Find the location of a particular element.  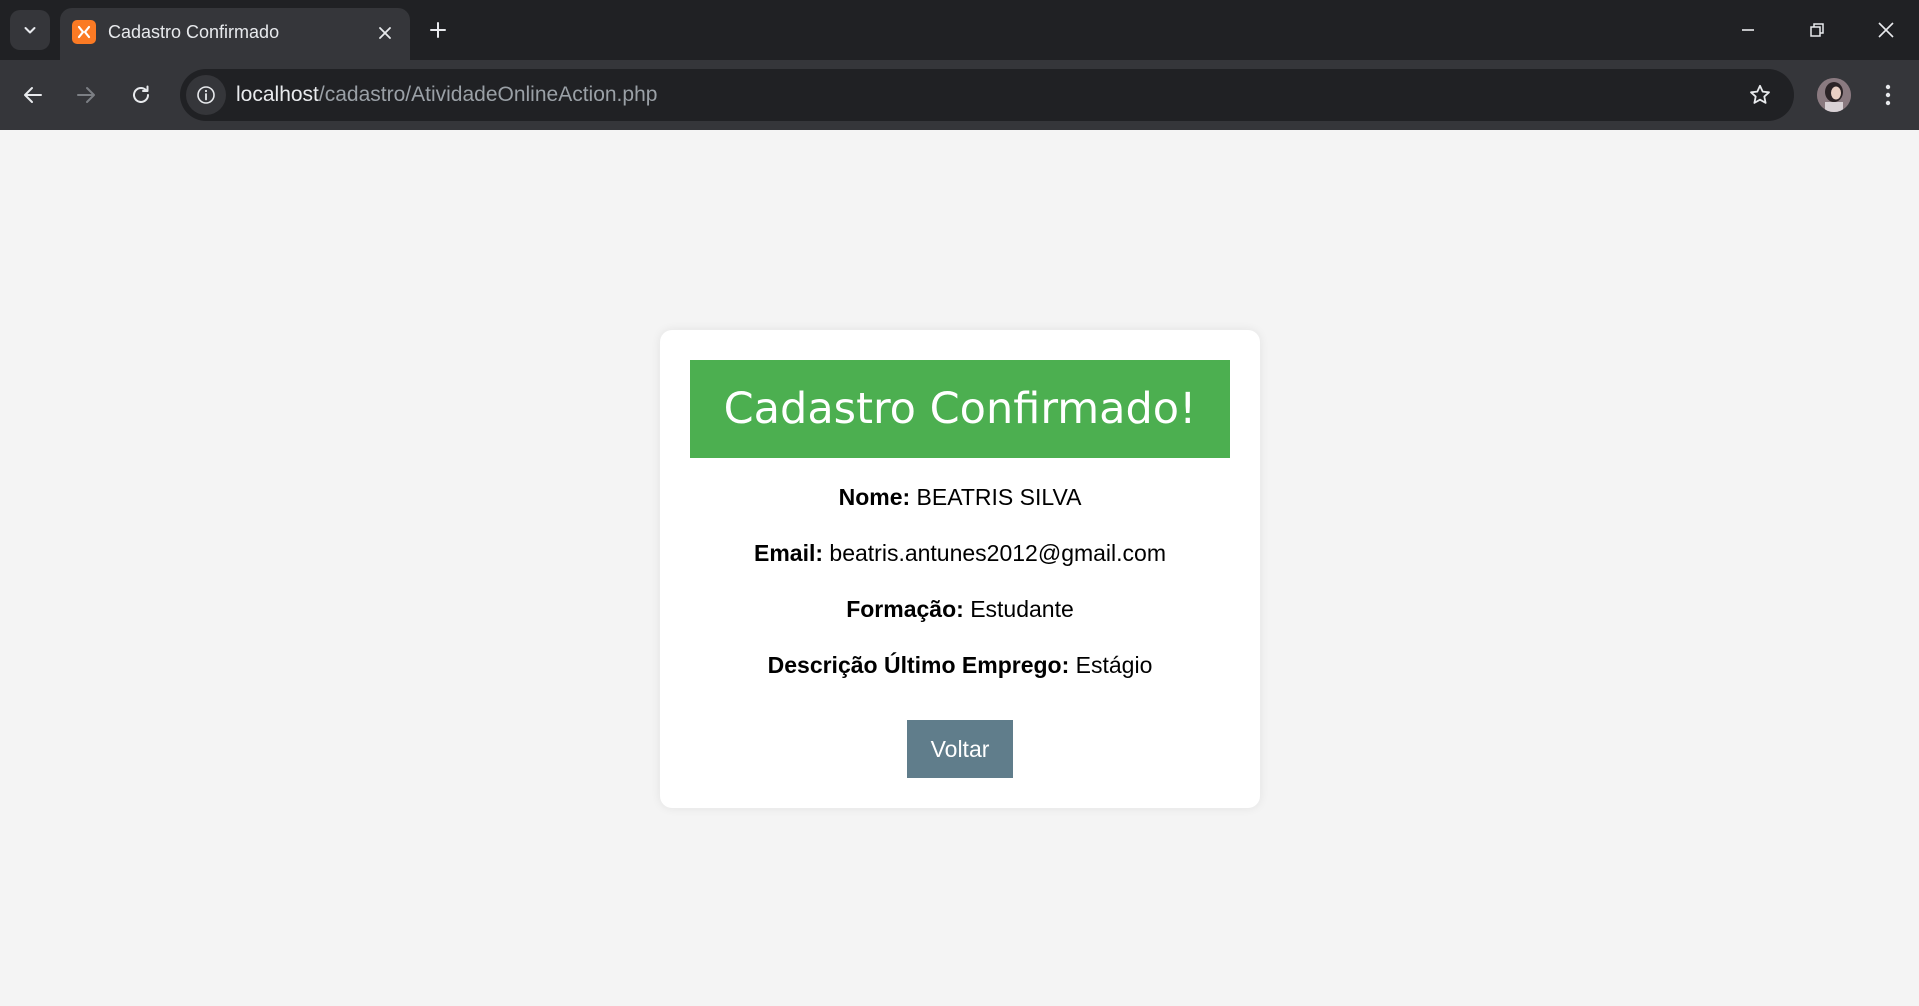

field-label: Formação: is located at coordinates (905, 609).